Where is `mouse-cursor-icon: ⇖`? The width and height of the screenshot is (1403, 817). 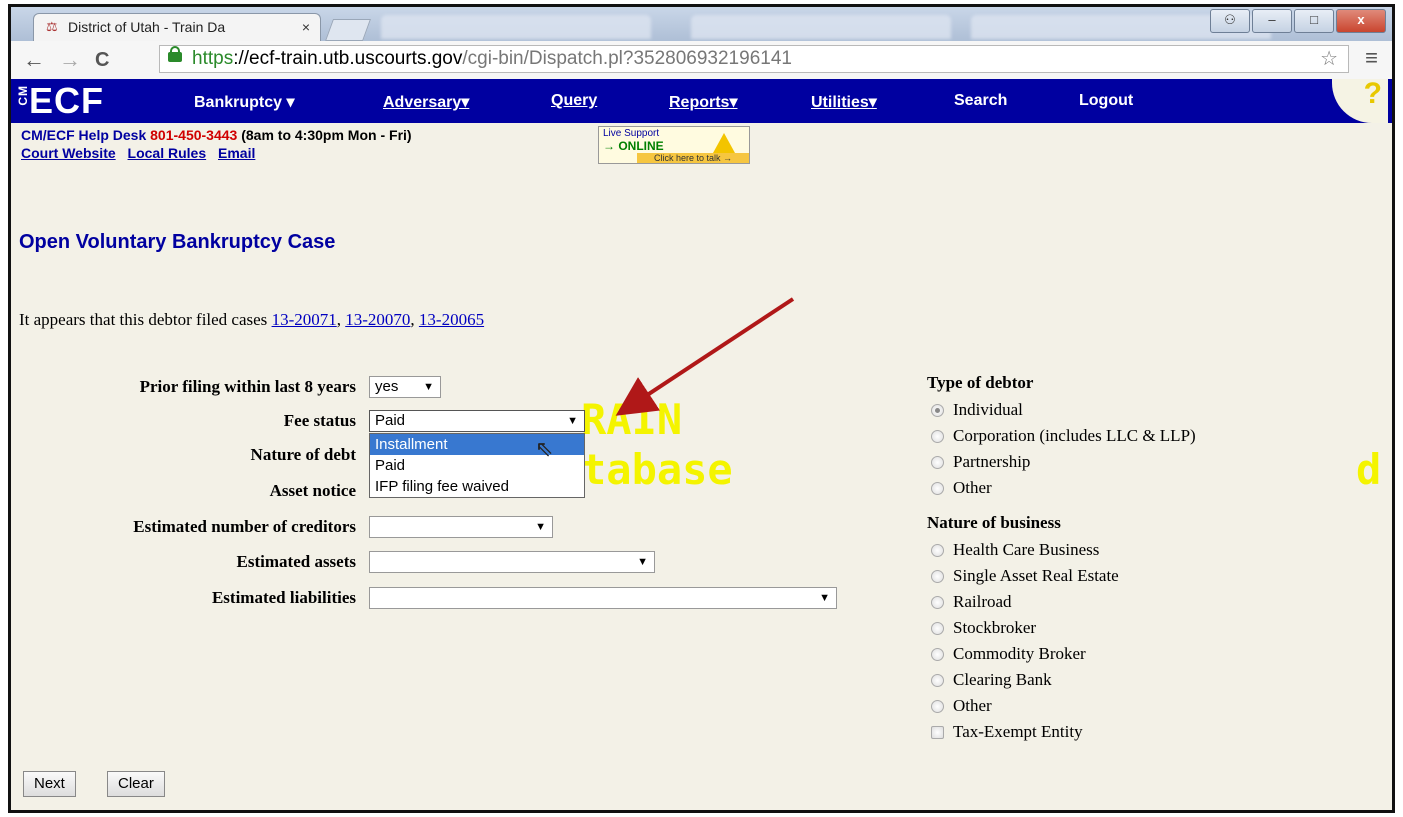 mouse-cursor-icon: ⇖ is located at coordinates (544, 448).